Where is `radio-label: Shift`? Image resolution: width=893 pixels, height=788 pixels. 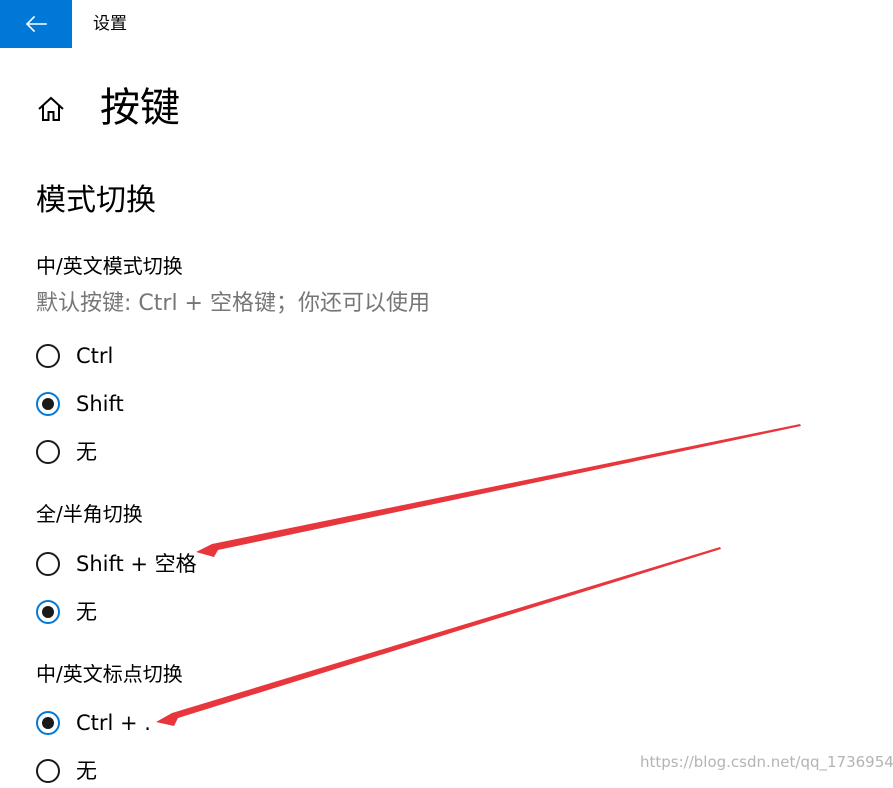
radio-label: Shift is located at coordinates (100, 404).